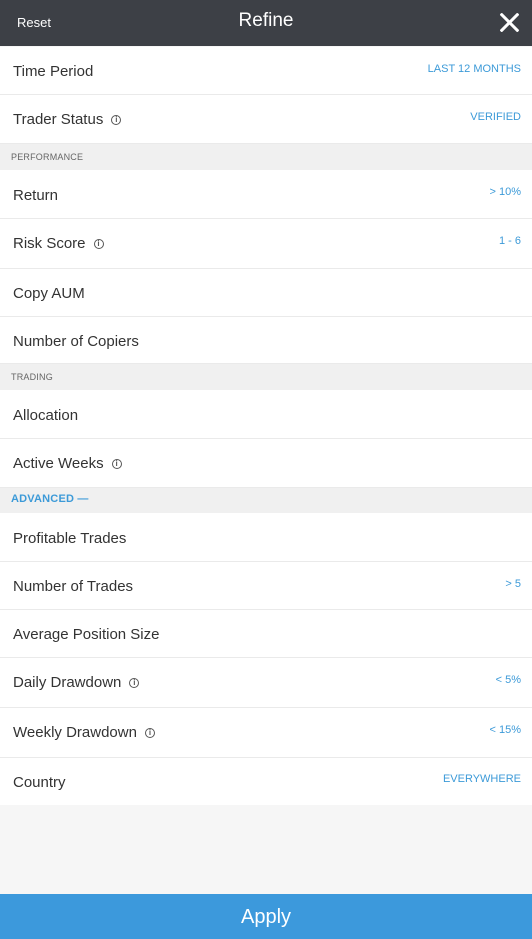  I want to click on filter-row-copy-aum: Copy AUM, so click(266, 293).